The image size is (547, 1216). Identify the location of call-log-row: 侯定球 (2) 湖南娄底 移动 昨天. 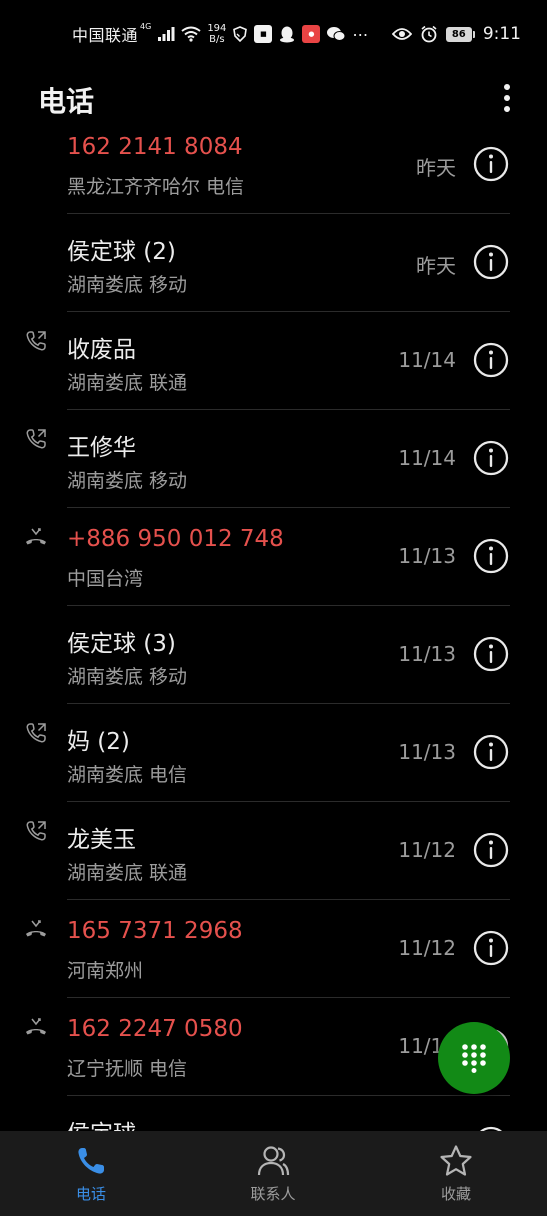
(273, 263).